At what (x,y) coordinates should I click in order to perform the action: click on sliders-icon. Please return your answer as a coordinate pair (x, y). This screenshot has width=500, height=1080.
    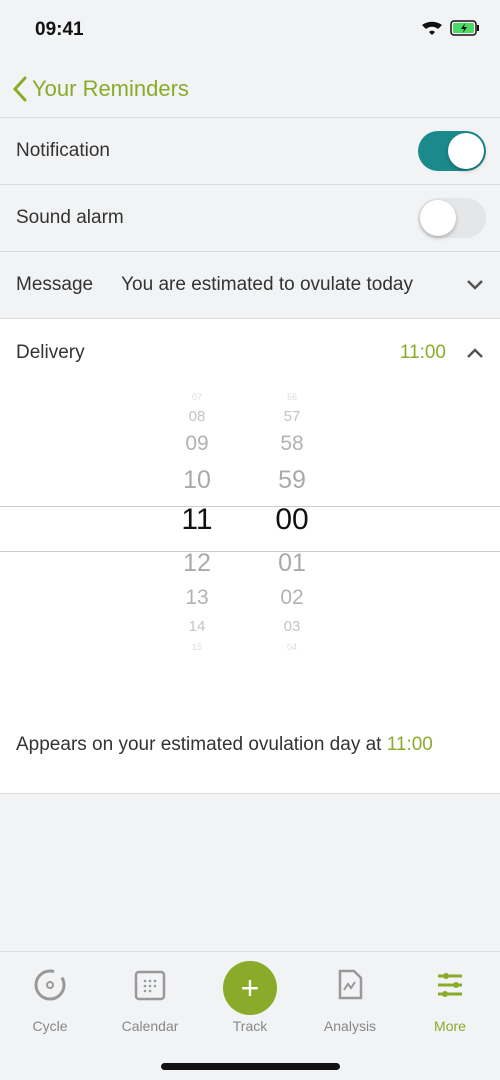
    Looking at the image, I should click on (450, 985).